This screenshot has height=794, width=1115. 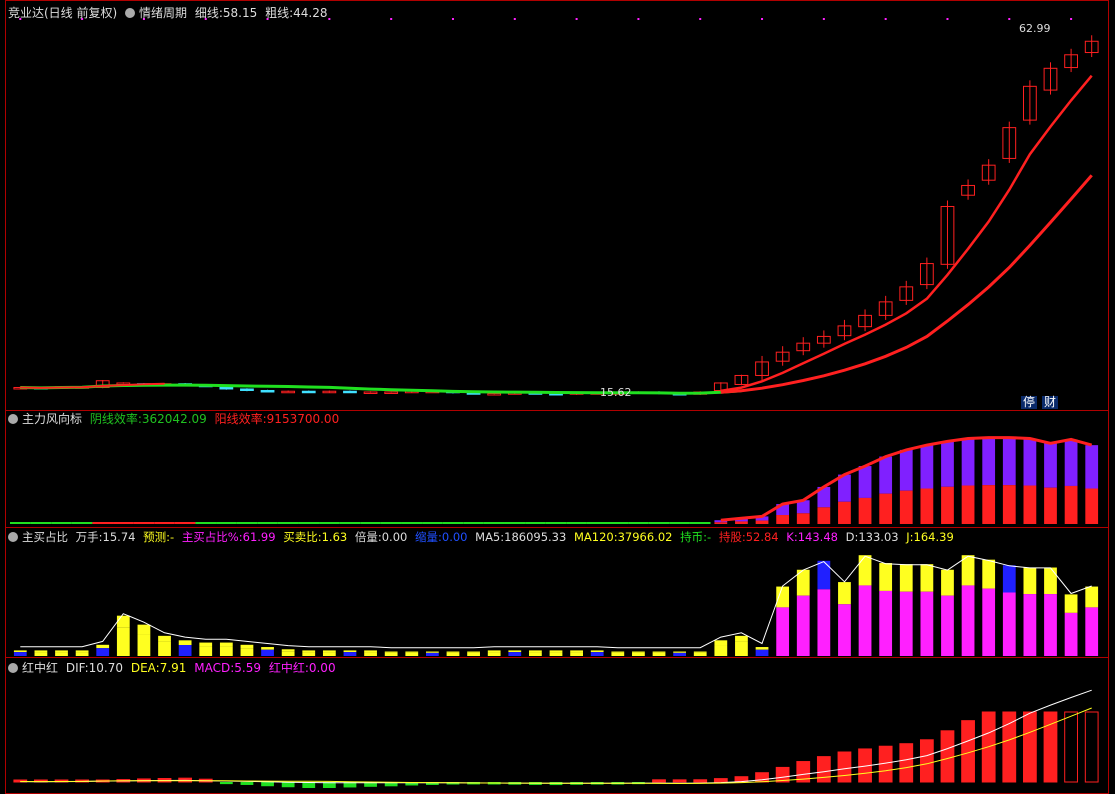 I want to click on ma-thin-line, so click(x=906, y=233).